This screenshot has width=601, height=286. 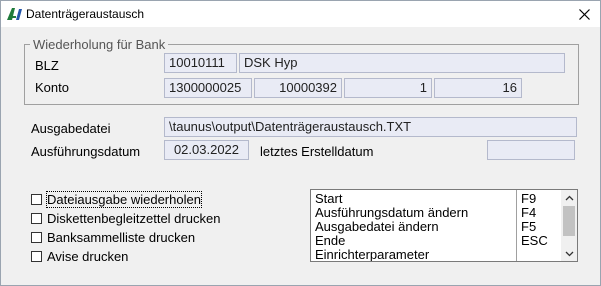 What do you see at coordinates (529, 212) in the screenshot?
I see `command-key: F4` at bounding box center [529, 212].